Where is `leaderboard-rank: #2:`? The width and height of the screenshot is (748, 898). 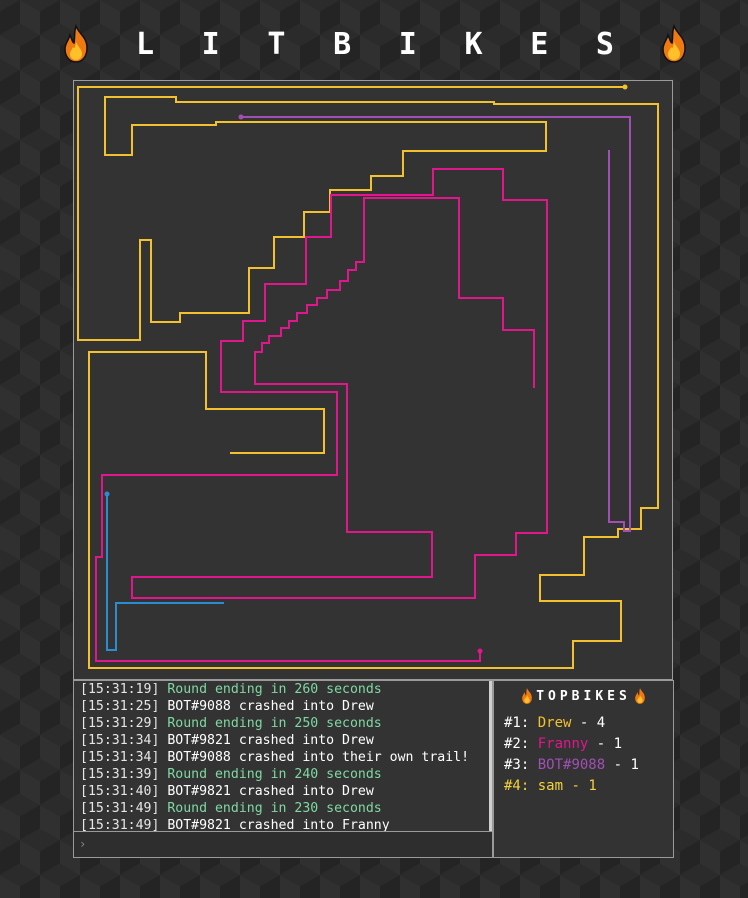 leaderboard-rank: #2: is located at coordinates (517, 744).